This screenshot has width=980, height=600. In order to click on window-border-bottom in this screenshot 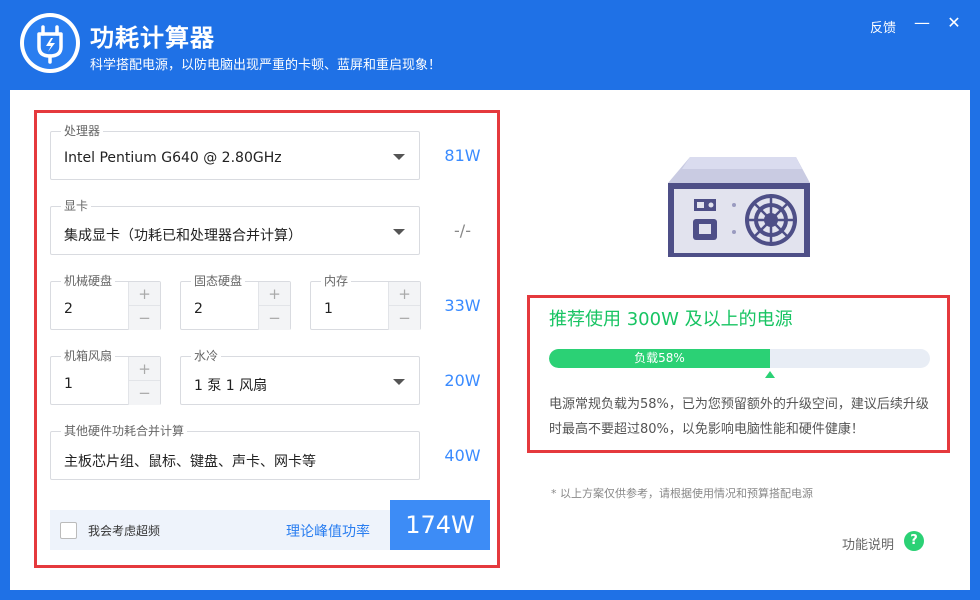, I will do `click(490, 595)`.